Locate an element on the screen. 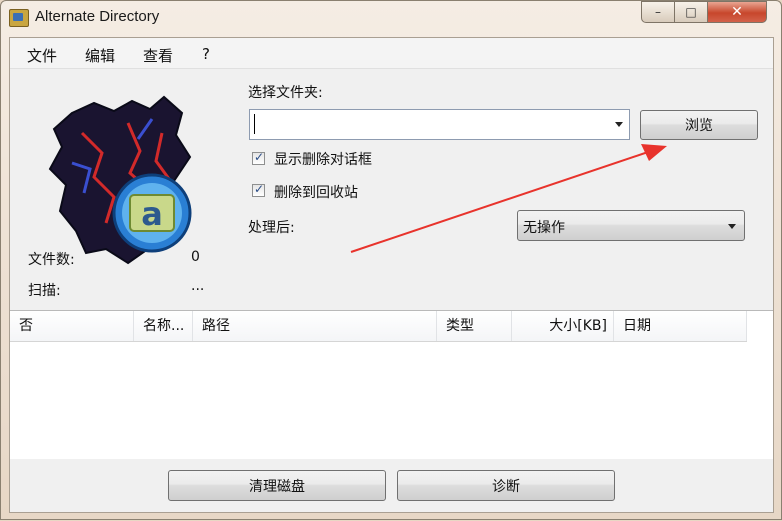  title-bar: Alternate Directory – □ ✕ is located at coordinates (391, 18).